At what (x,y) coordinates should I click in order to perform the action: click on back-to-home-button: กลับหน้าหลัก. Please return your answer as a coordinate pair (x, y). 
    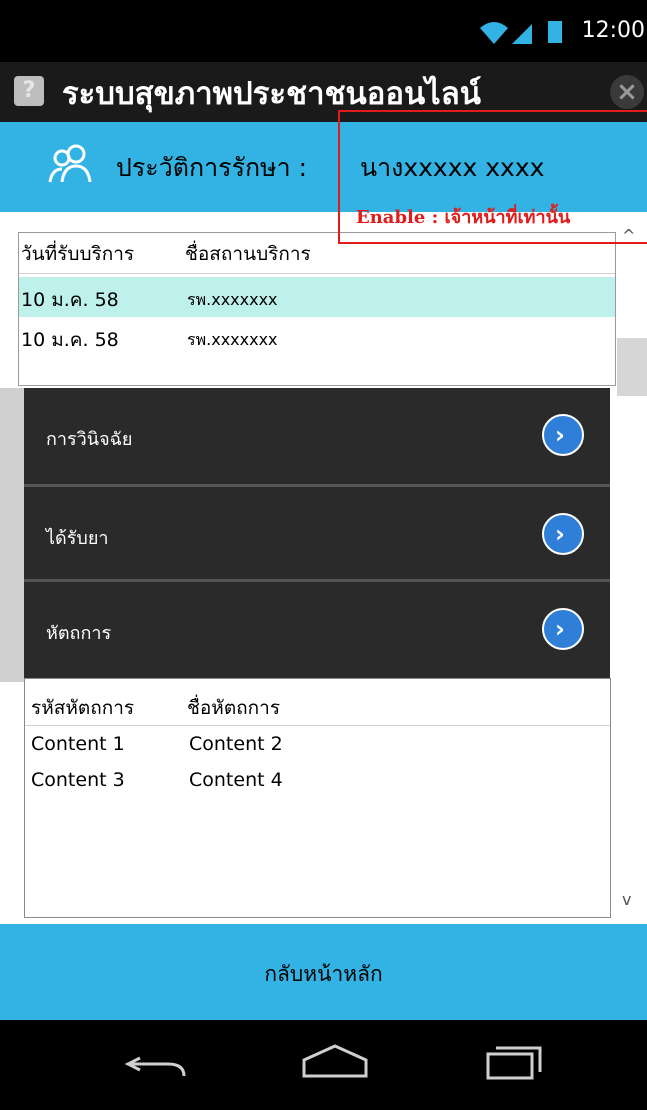
    Looking at the image, I should click on (323, 972).